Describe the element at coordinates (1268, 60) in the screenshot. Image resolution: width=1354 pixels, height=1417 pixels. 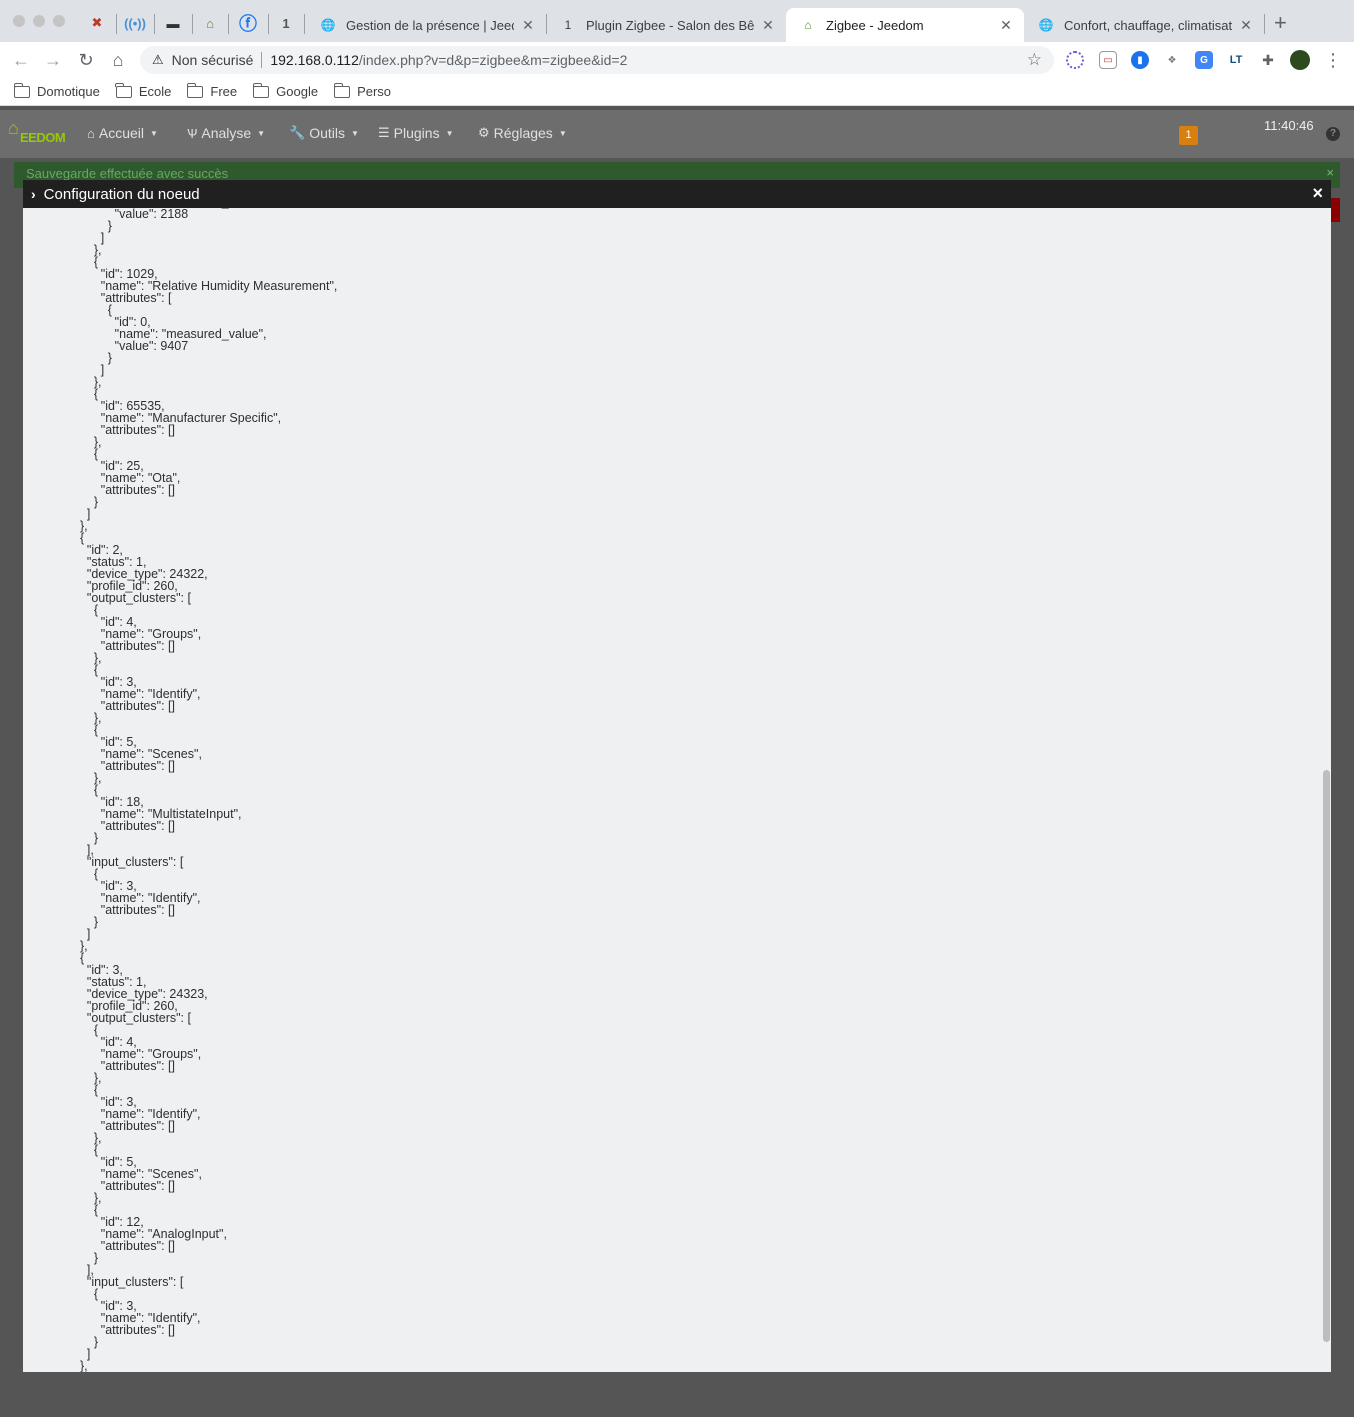
I see `extensions-puzzle-icon: ✚` at that location.